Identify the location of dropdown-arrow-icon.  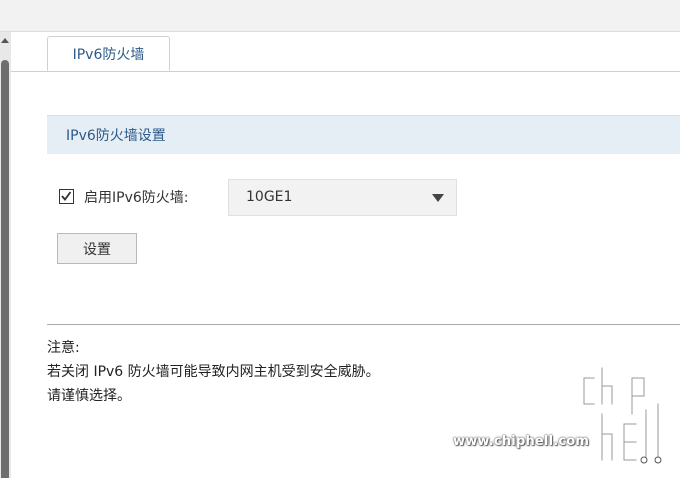
(438, 198).